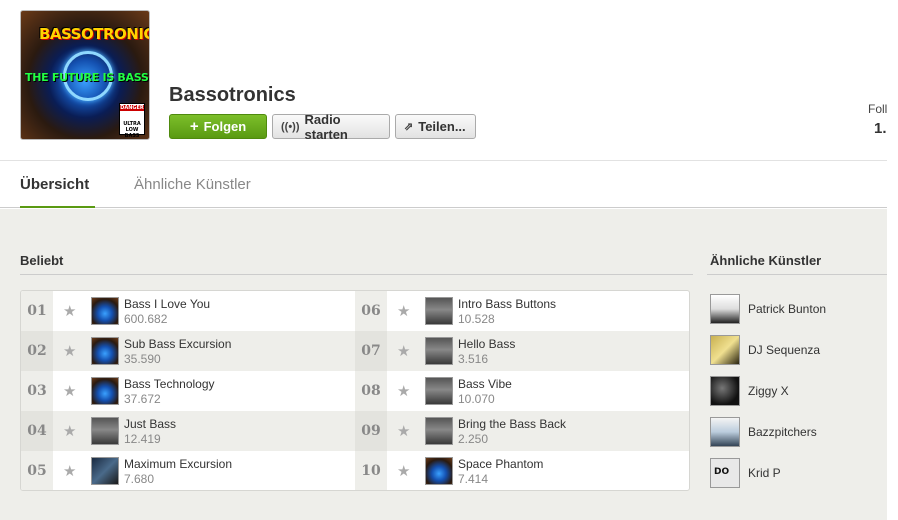 Image resolution: width=898 pixels, height=520 pixels. I want to click on track-row: 02 ★ Sub Bass Excursion 35.590, so click(188, 351).